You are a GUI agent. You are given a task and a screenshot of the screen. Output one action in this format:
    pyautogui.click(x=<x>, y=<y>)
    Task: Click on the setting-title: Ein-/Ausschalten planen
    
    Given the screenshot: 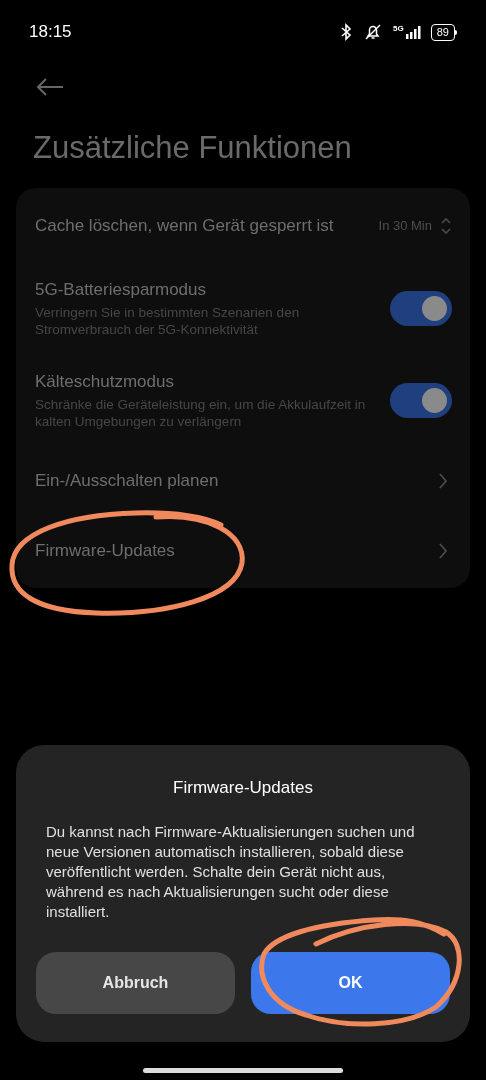 What is the action you would take?
    pyautogui.click(x=127, y=481)
    